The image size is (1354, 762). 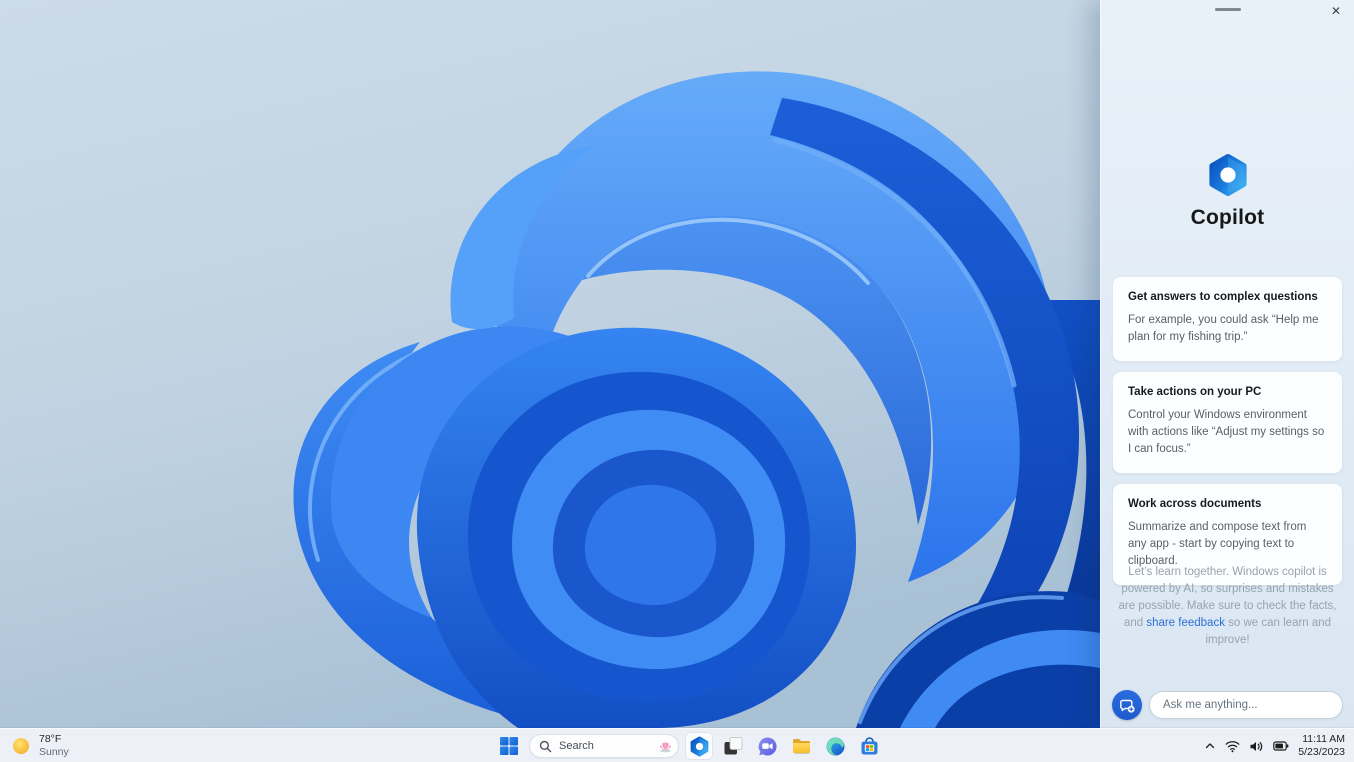 What do you see at coordinates (1268, 631) in the screenshot?
I see `disclaimer-post: so we can learn and improve!` at bounding box center [1268, 631].